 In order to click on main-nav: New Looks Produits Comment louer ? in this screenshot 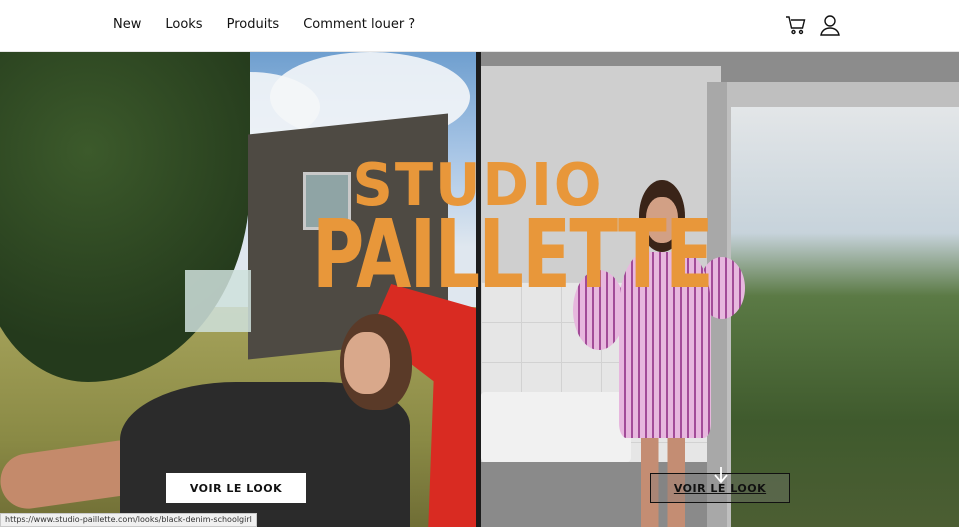, I will do `click(264, 24)`.